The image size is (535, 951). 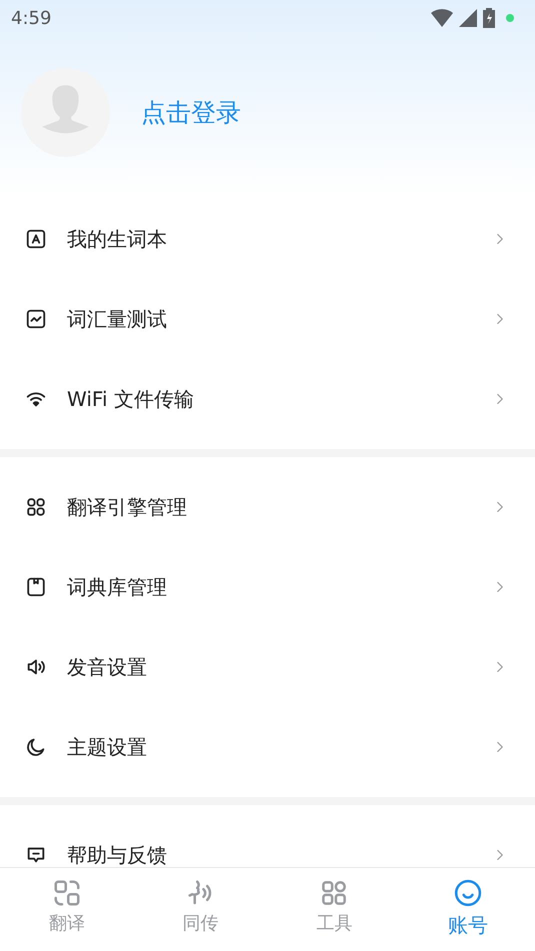 I want to click on moon-icon, so click(x=36, y=747).